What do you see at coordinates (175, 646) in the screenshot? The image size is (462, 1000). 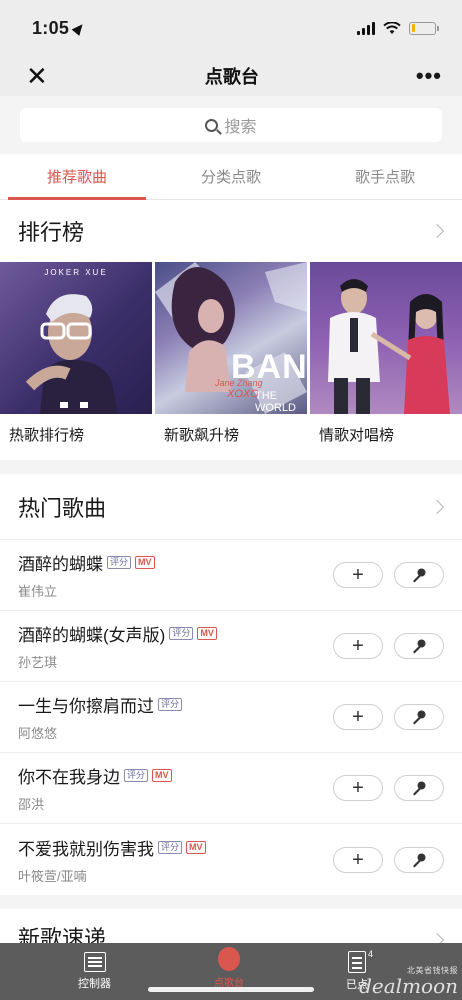 I see `song-info: 酒醉的蝴蝶(女声版) 评分 MV 孙艺琪` at bounding box center [175, 646].